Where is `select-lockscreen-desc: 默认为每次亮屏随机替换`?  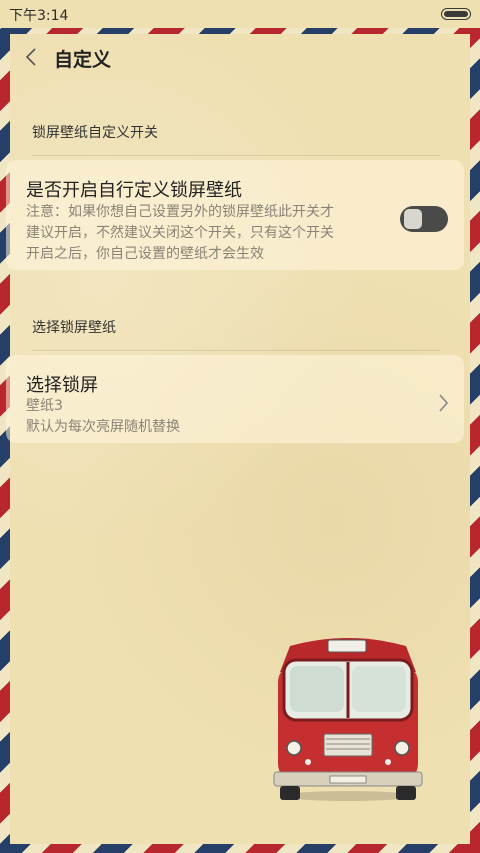 select-lockscreen-desc: 默认为每次亮屏随机替换 is located at coordinates (103, 427).